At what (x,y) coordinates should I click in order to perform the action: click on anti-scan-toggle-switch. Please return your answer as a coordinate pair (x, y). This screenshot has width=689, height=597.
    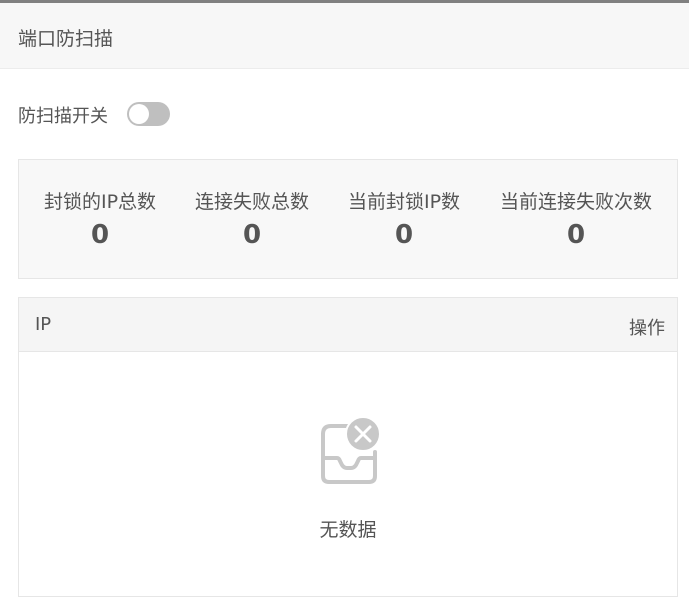
    Looking at the image, I should click on (148, 114).